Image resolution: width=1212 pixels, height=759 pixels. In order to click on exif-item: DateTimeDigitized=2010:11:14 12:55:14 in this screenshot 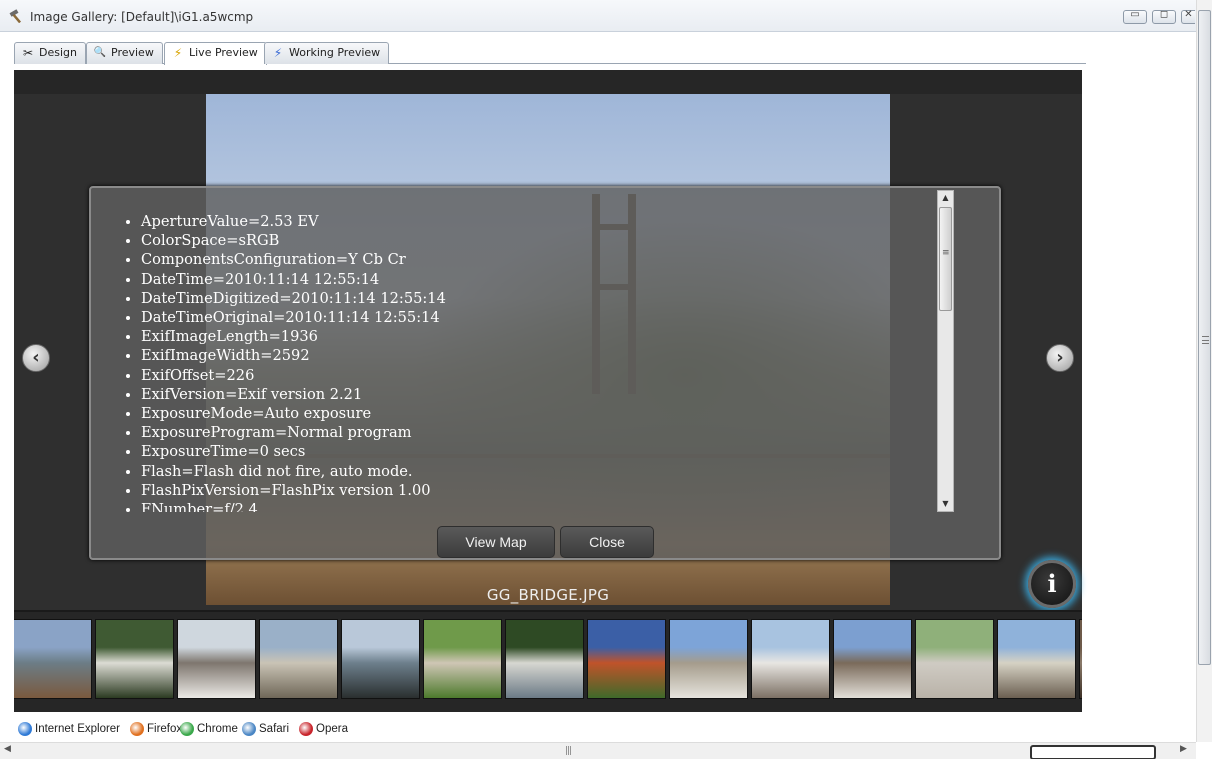, I will do `click(540, 298)`.